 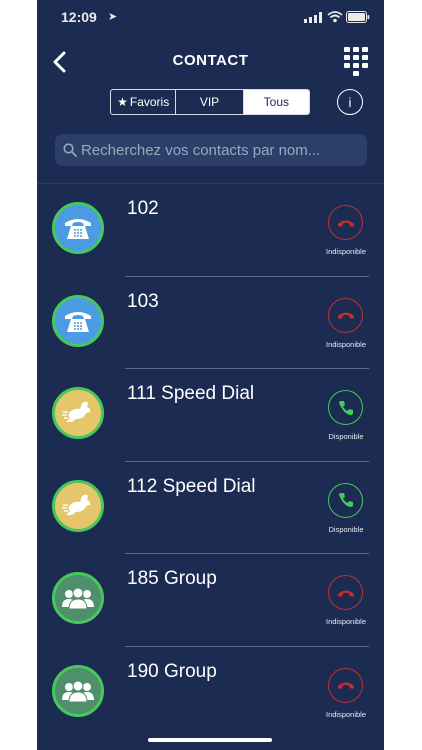 I want to click on page-title: CONTACT, so click(x=210, y=60).